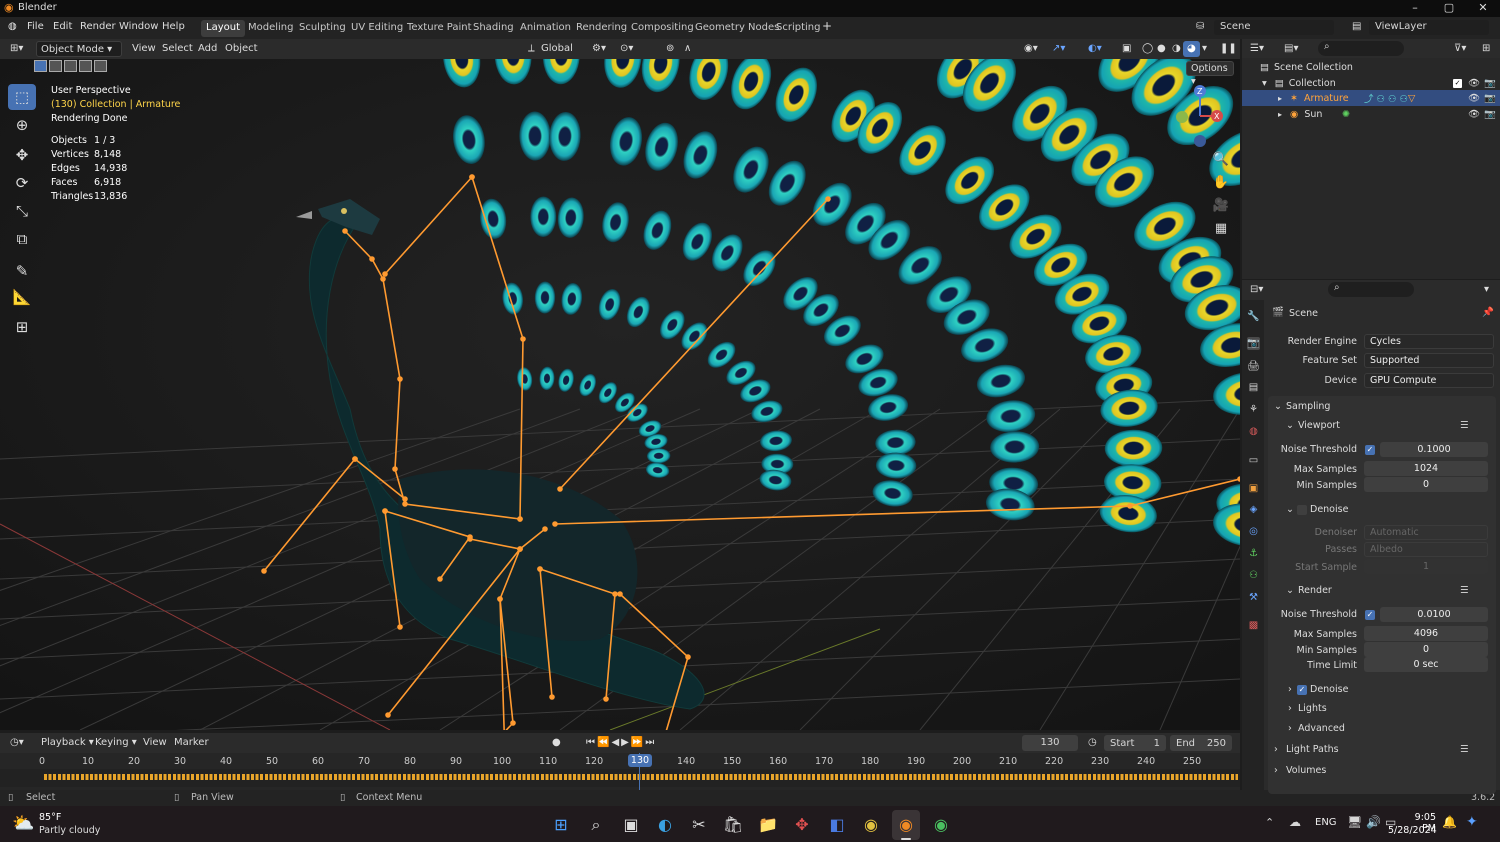 This screenshot has height=842, width=1500. I want to click on end-frame-field: End 250, so click(1201, 743).